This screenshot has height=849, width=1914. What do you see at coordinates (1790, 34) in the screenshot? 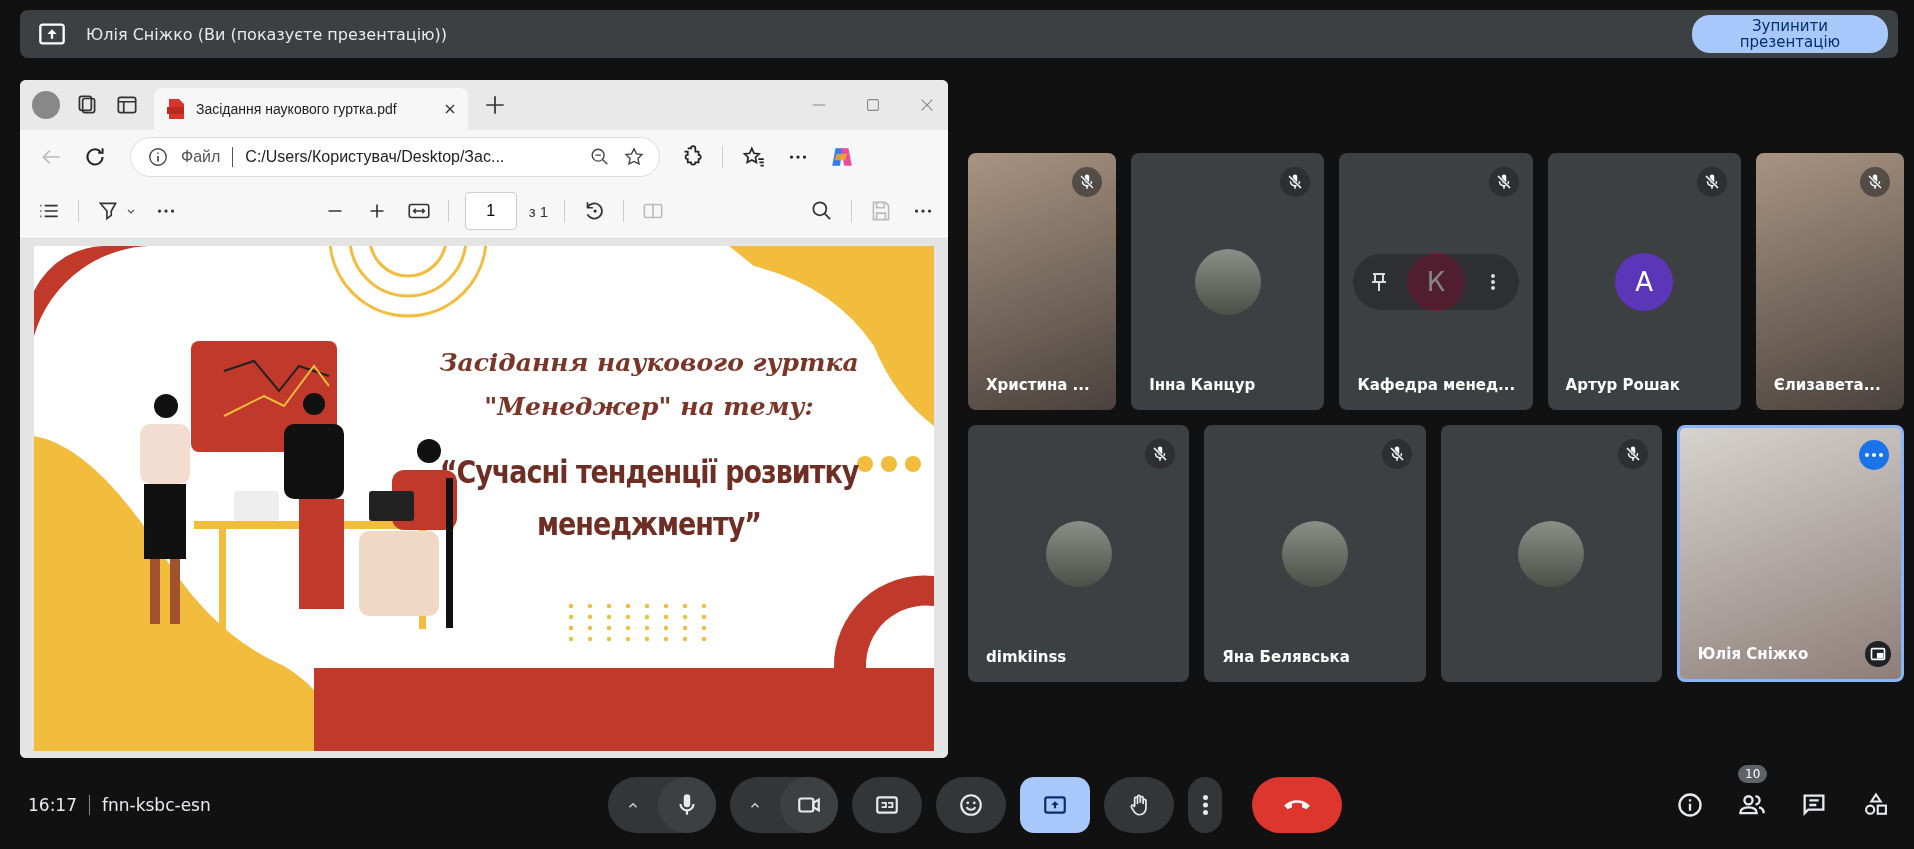
I see `stop-presenting-button: Зупинити презентацію` at bounding box center [1790, 34].